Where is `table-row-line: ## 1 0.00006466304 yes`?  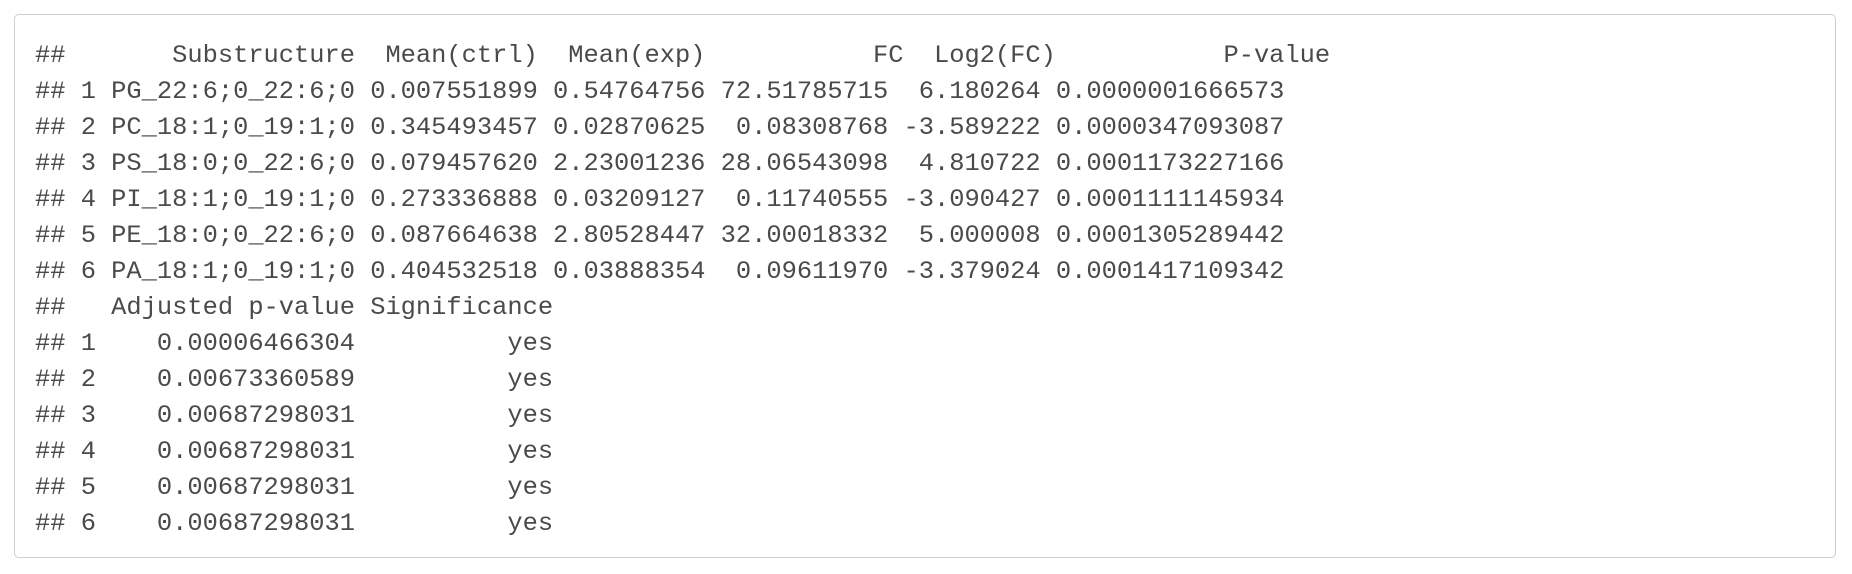 table-row-line: ## 1 0.00006466304 yes is located at coordinates (294, 343).